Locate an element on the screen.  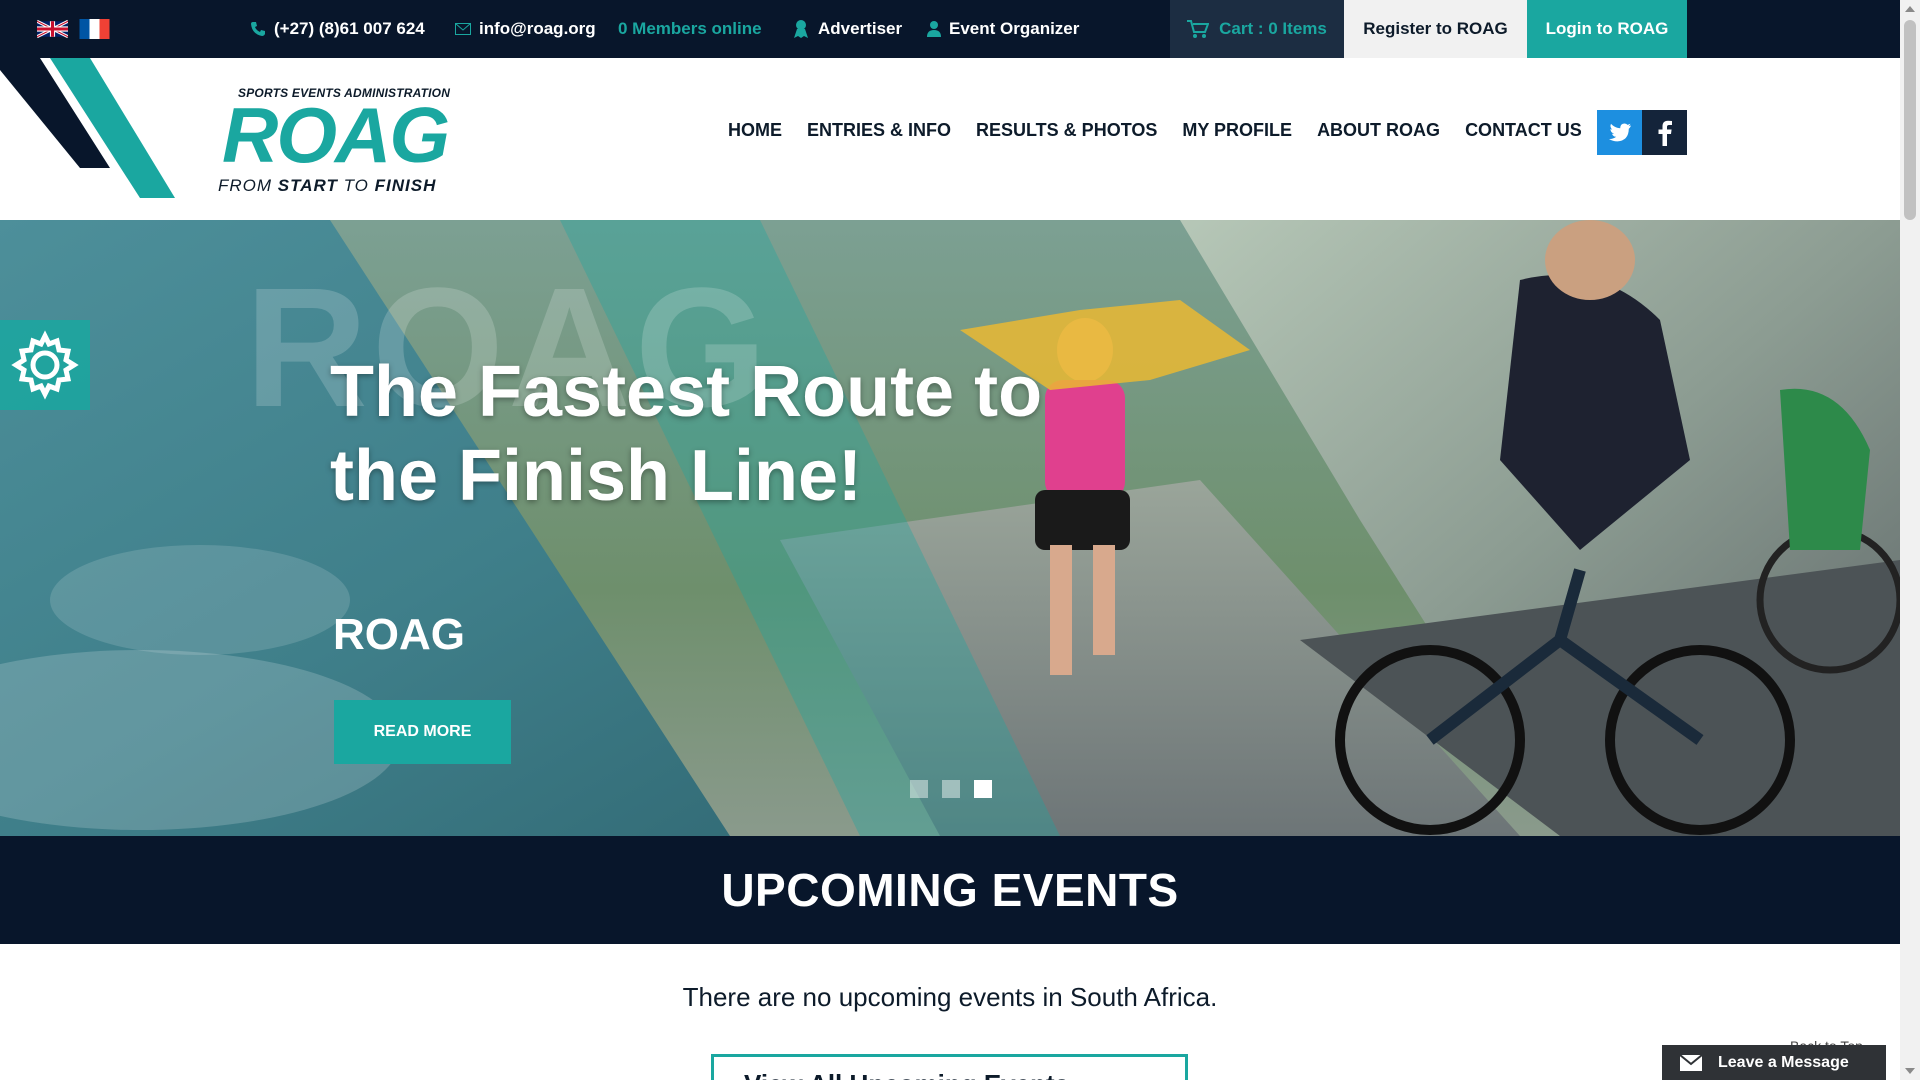
phone-icon is located at coordinates (258, 29).